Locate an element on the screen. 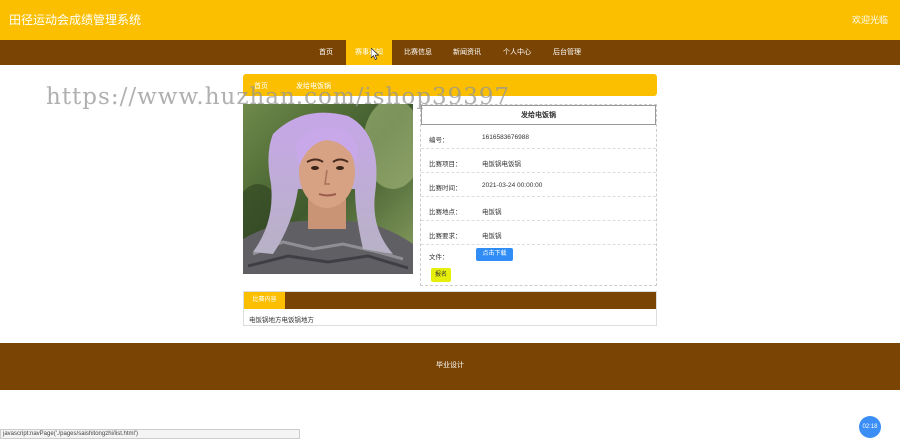 This screenshot has height=439, width=900. main-nav: 首页 赛事通知 比赛信息 新闻资讯 个人中心 后台管理 is located at coordinates (450, 52).